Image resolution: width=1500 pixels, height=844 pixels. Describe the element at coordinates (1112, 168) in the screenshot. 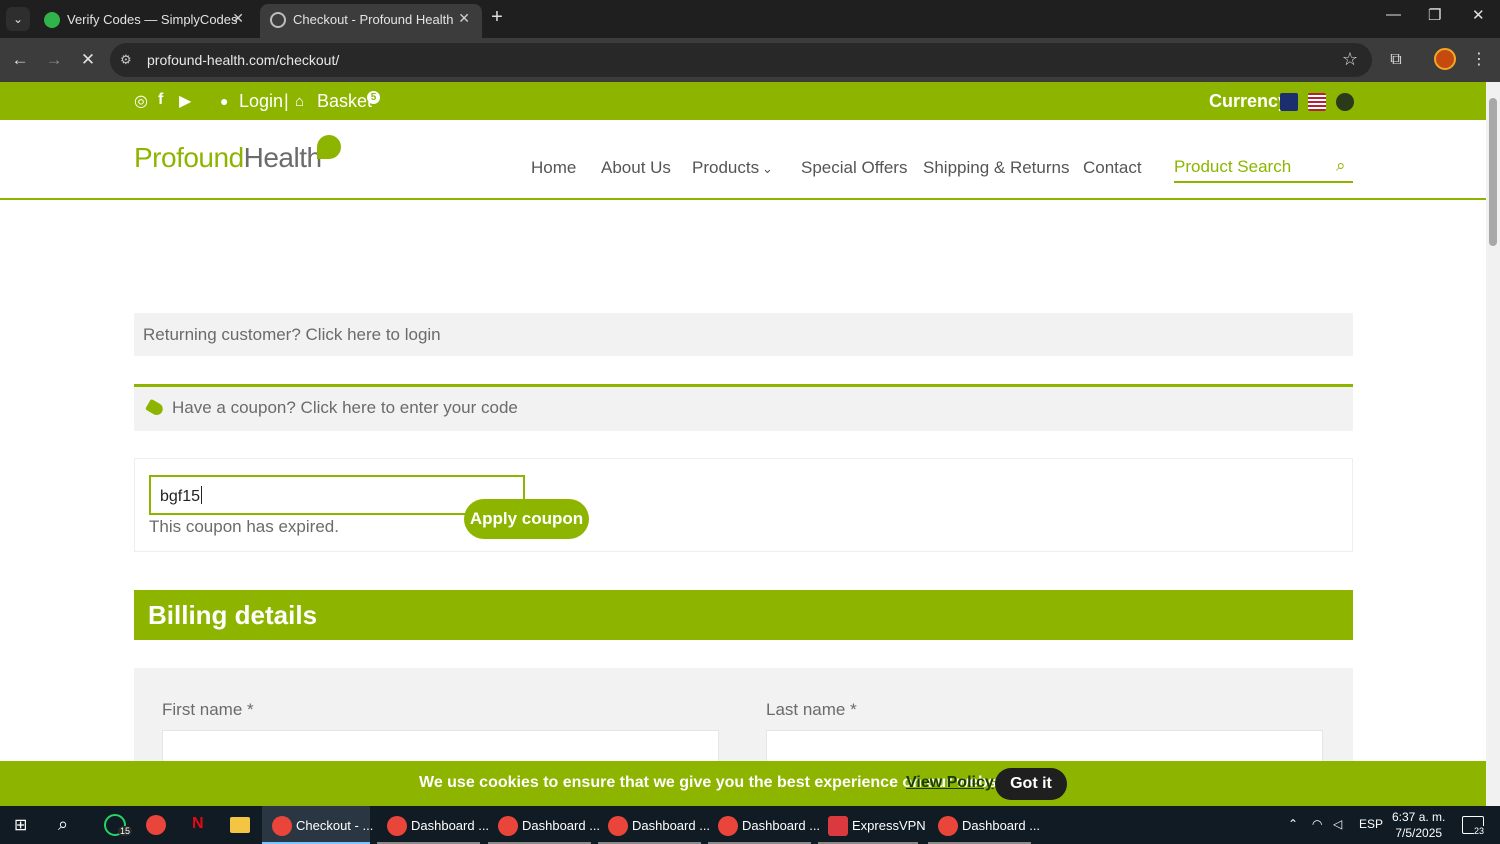

I see `nav-contact: Contact` at that location.